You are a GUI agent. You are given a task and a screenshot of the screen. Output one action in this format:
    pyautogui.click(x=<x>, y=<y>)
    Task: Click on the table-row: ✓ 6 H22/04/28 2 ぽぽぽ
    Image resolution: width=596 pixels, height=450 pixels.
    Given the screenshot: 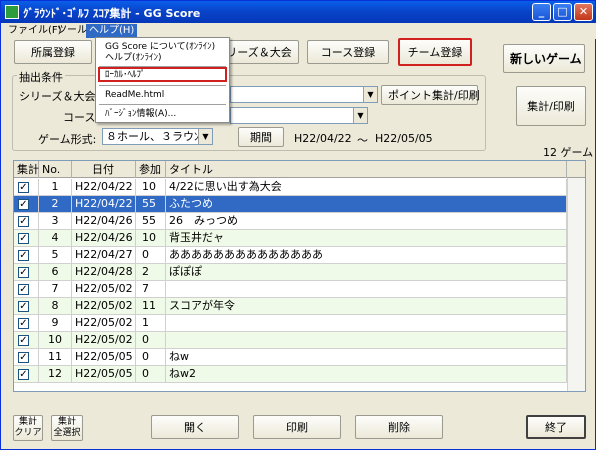 What is the action you would take?
    pyautogui.click(x=290, y=272)
    